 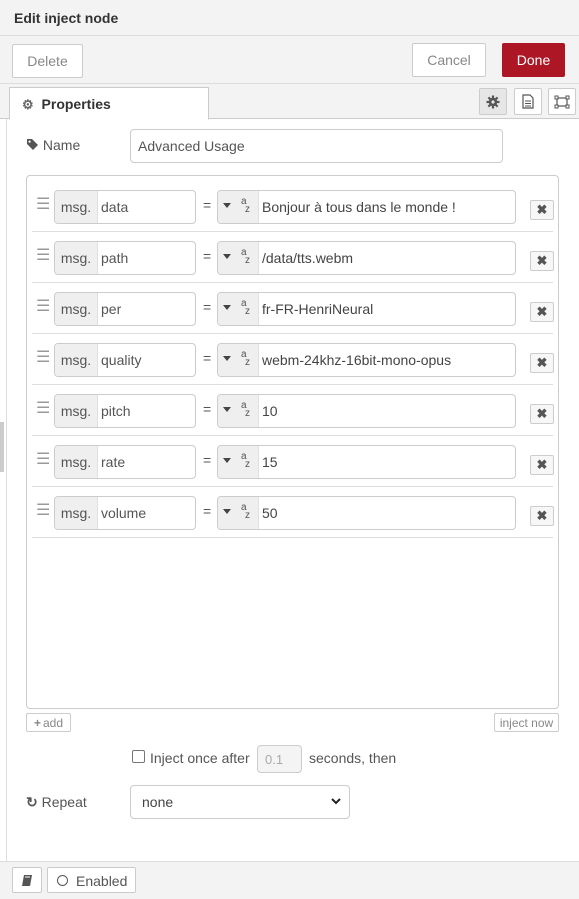 What do you see at coordinates (562, 101) in the screenshot?
I see `tab-appearance` at bounding box center [562, 101].